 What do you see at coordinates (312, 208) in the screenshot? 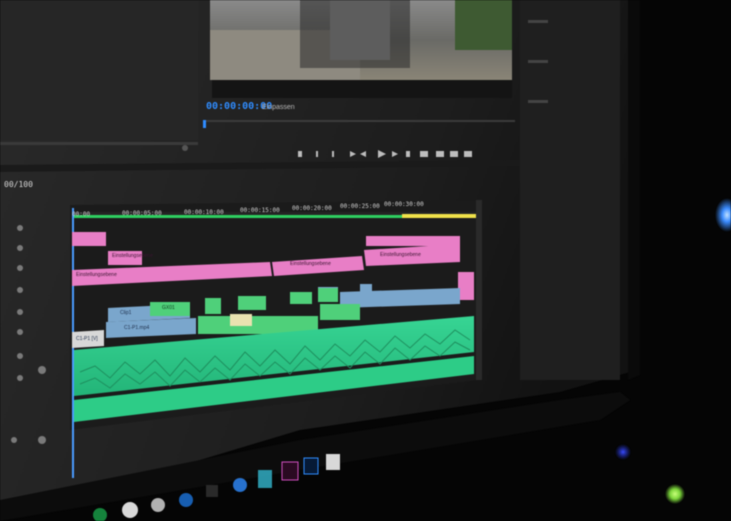
I see `ruler-tick: 00:00:20:00` at bounding box center [312, 208].